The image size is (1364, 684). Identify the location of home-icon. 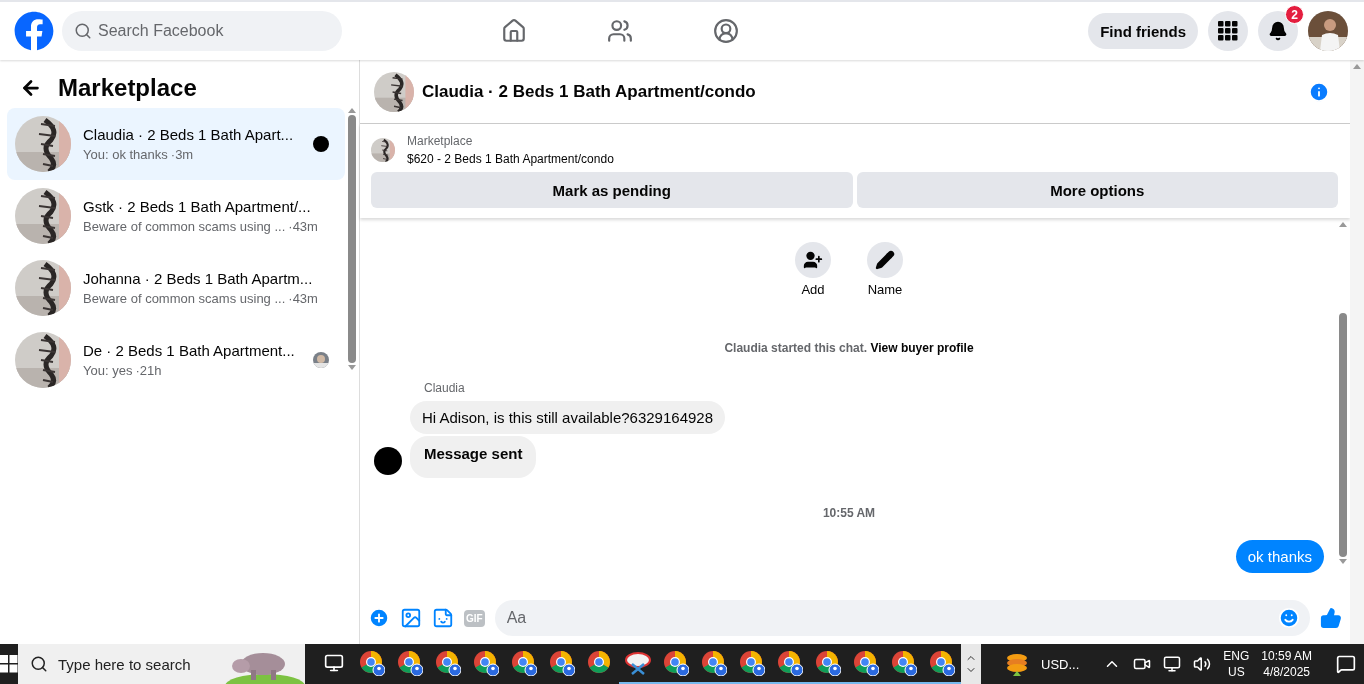
(514, 31).